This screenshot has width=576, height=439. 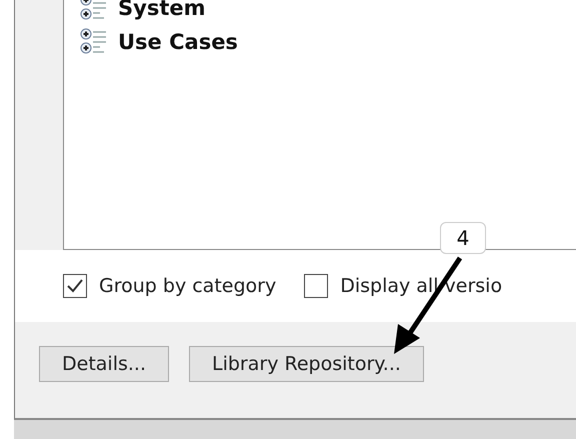 I want to click on checkbox-label: Display all versio, so click(x=421, y=286).